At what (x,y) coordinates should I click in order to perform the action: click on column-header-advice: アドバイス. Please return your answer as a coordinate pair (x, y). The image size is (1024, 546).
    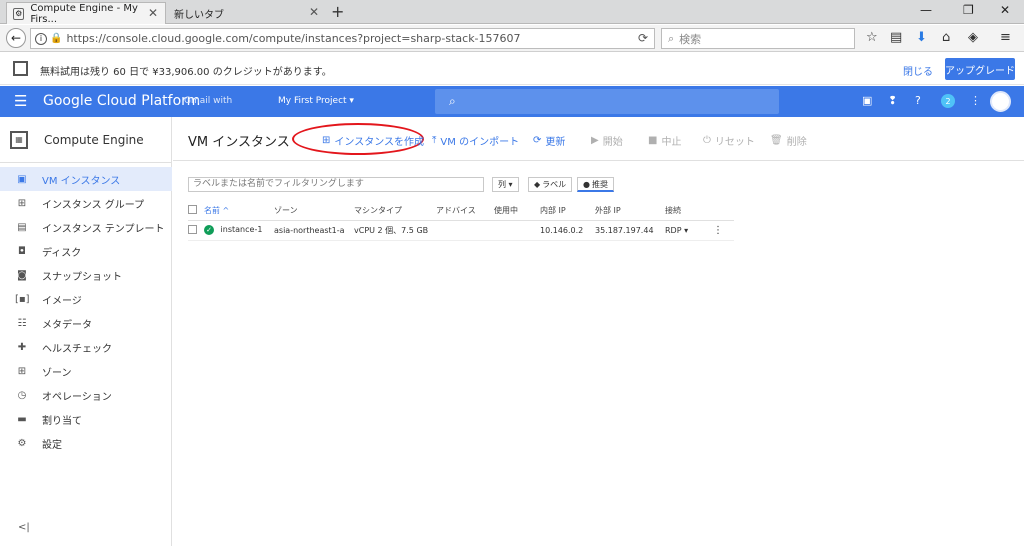
    Looking at the image, I should click on (465, 211).